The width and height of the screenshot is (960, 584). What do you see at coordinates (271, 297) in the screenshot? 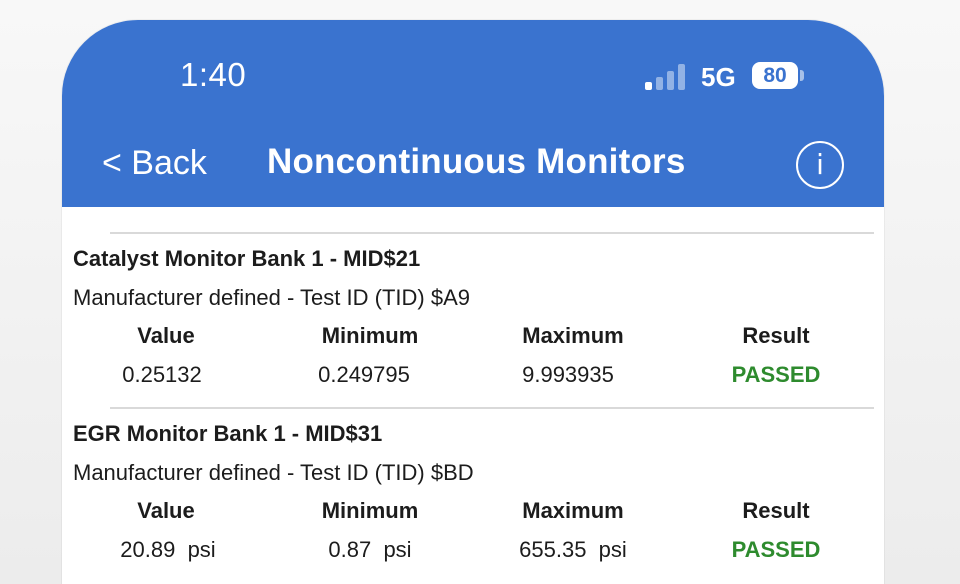
I see `monitor-subtitle: Manufacturer defined - Test ID (TID) $A9` at bounding box center [271, 297].